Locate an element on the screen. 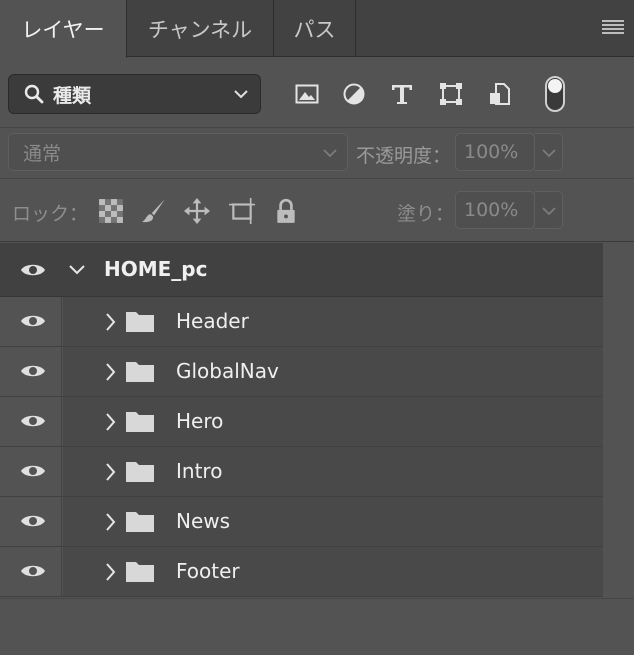 This screenshot has width=634, height=655. fill-dropdown-button is located at coordinates (549, 210).